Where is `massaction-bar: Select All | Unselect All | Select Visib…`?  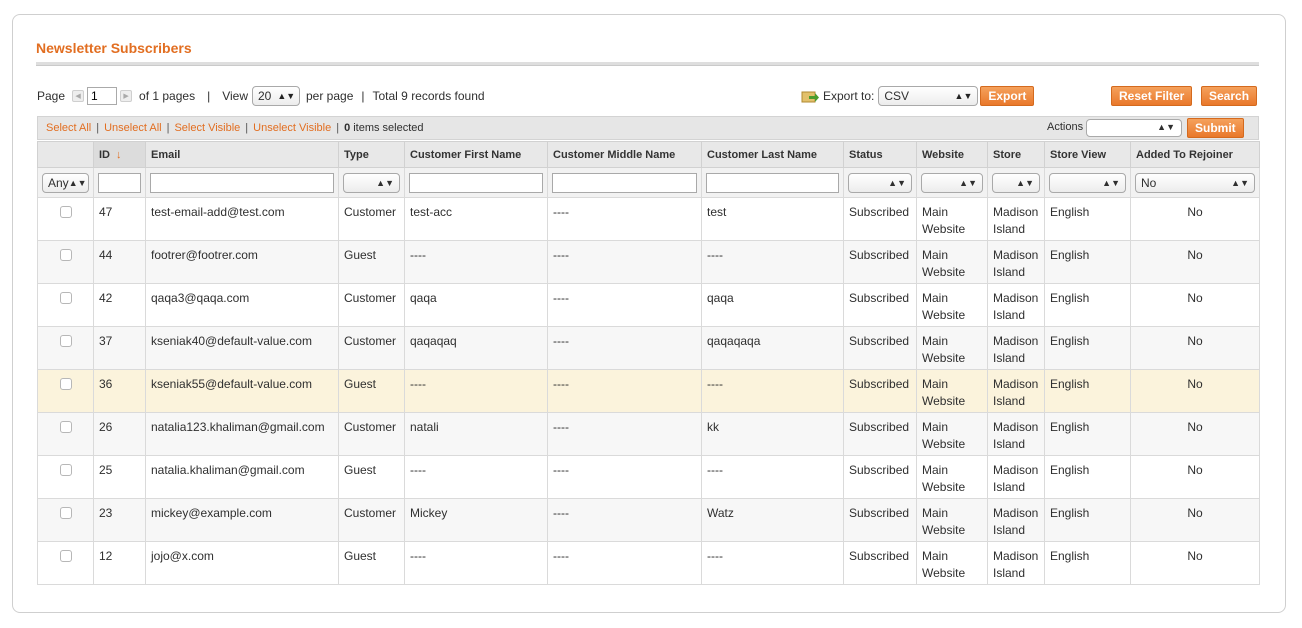 massaction-bar: Select All | Unselect All | Select Visib… is located at coordinates (648, 128).